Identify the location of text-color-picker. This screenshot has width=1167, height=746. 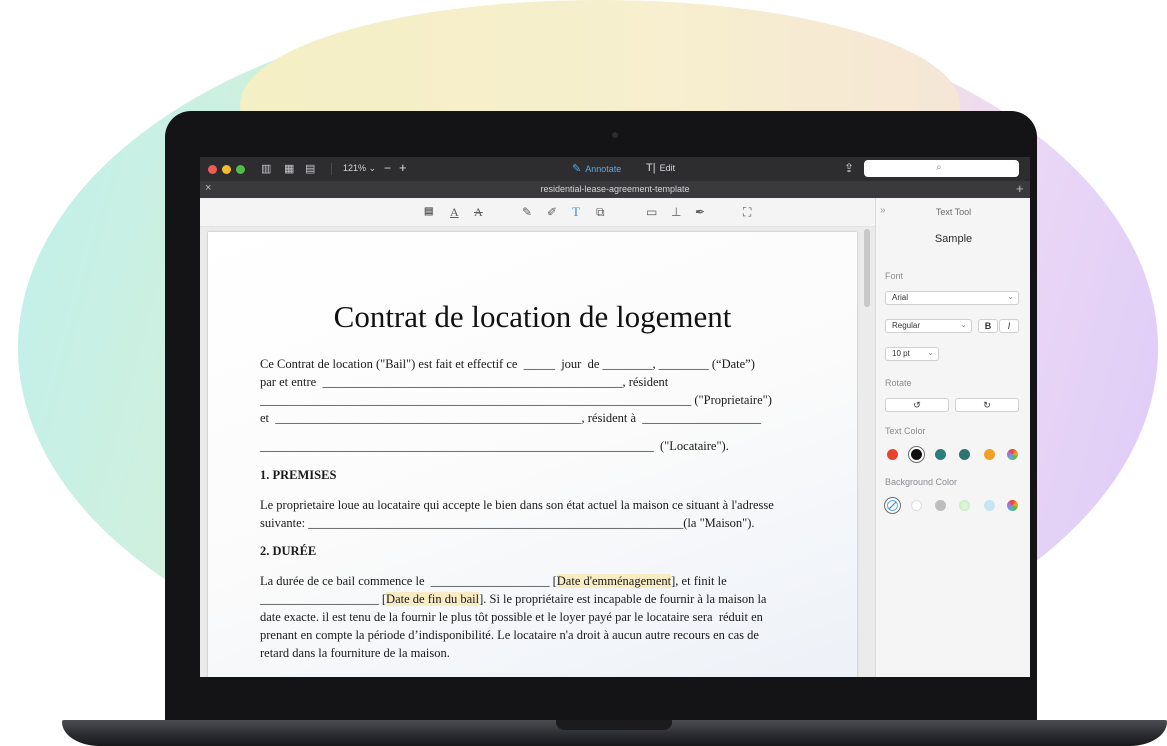
(1012, 454).